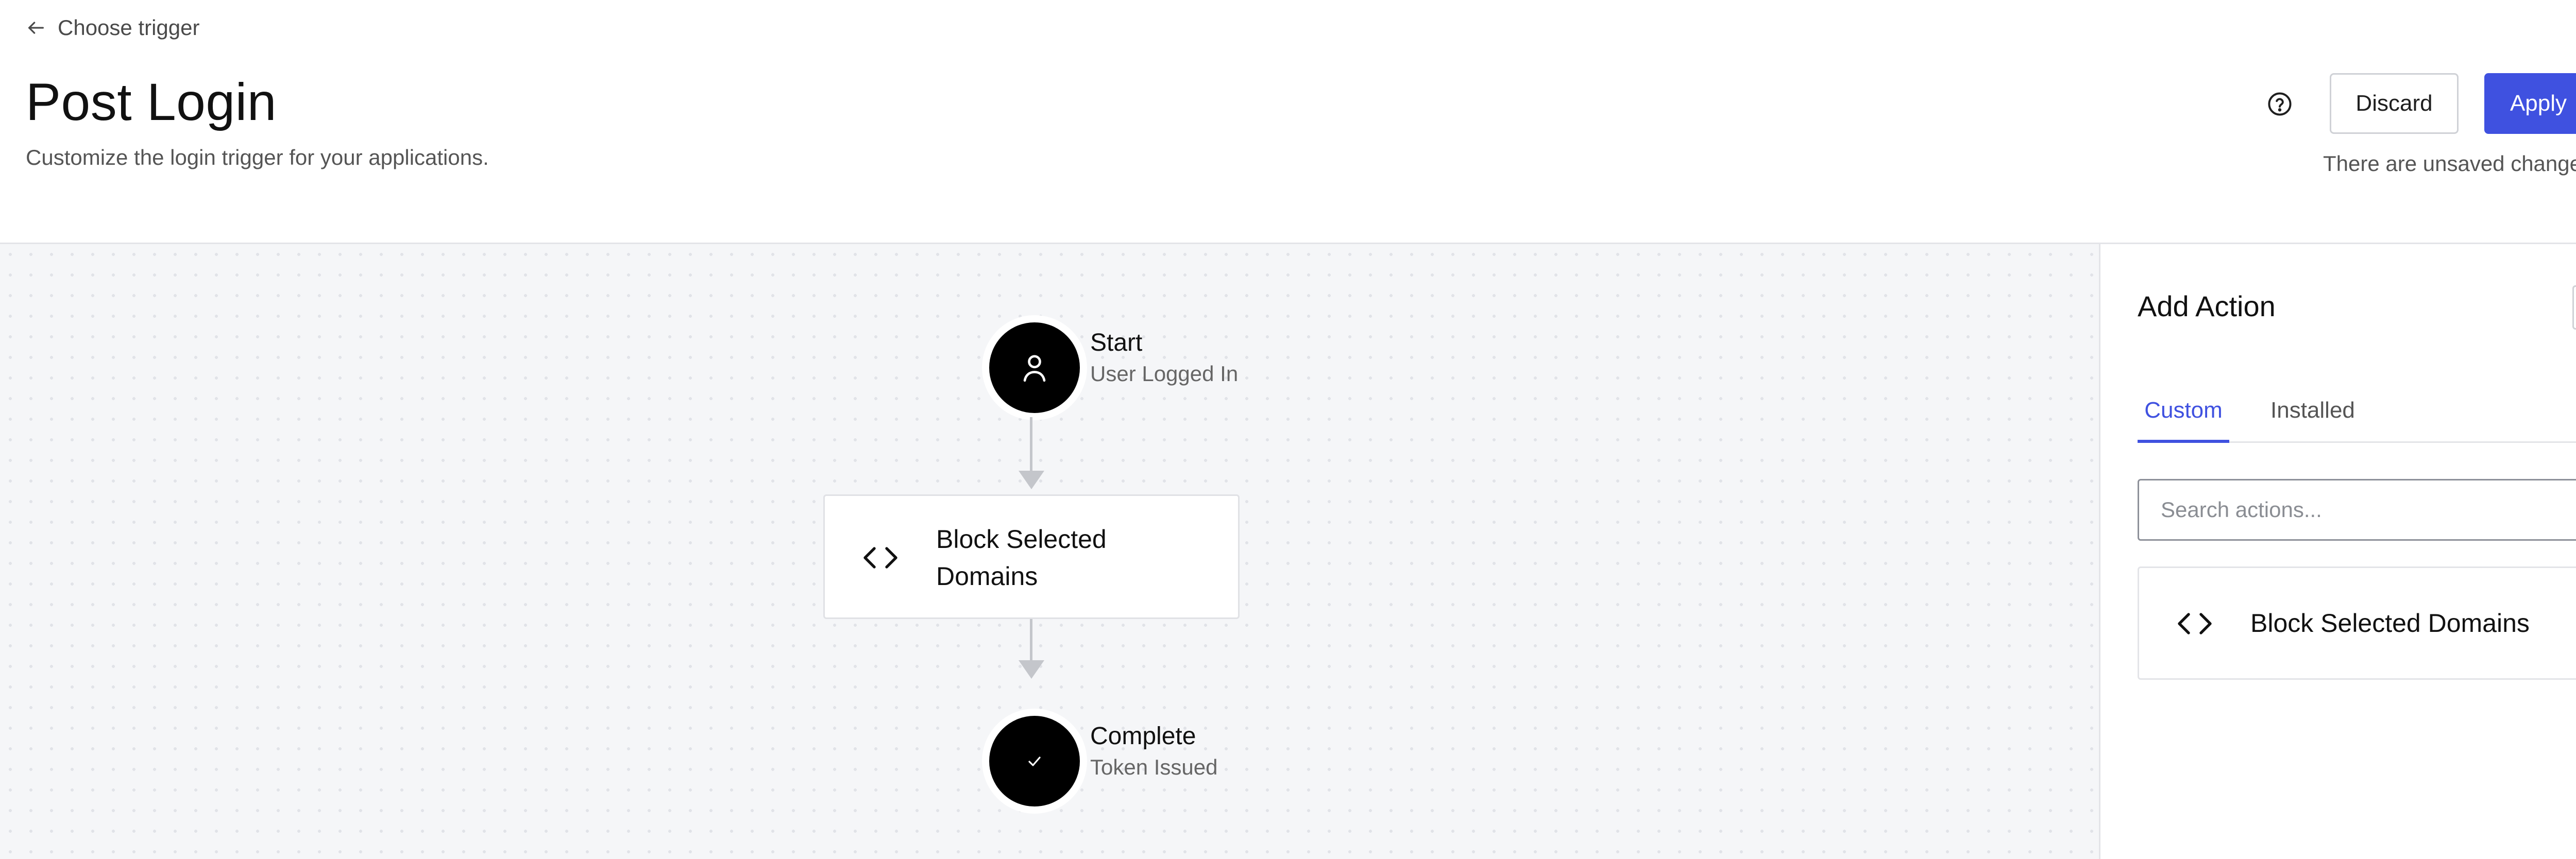  I want to click on check-icon, so click(1034, 762).